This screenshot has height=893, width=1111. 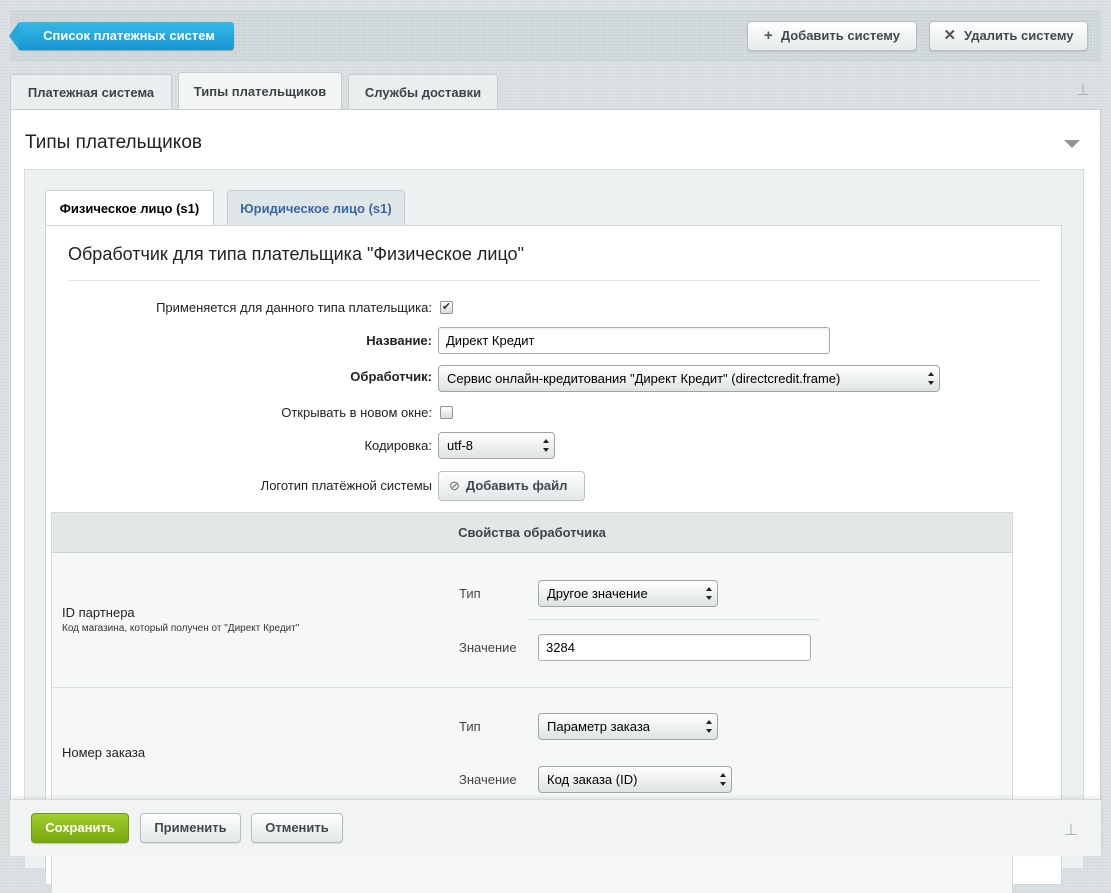 What do you see at coordinates (768, 35) in the screenshot?
I see `plus-icon: +` at bounding box center [768, 35].